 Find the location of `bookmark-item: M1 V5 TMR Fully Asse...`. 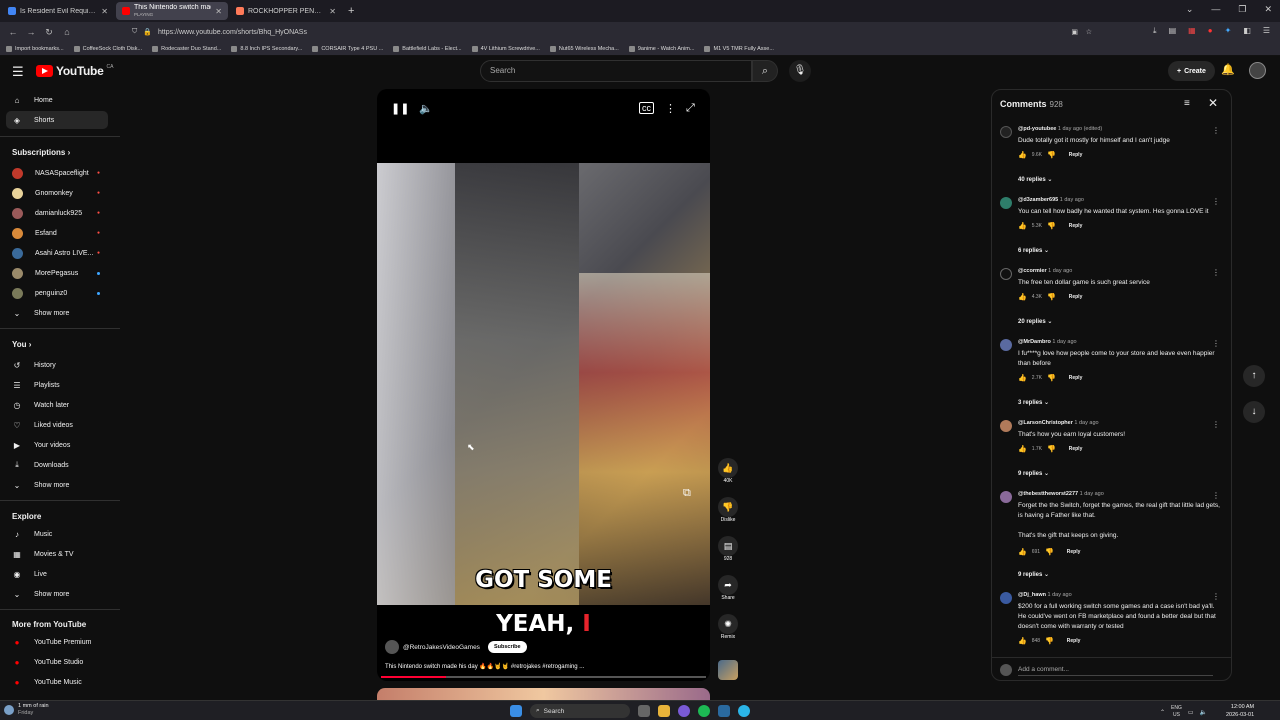

bookmark-item: M1 V5 TMR Fully Asse... is located at coordinates (739, 48).